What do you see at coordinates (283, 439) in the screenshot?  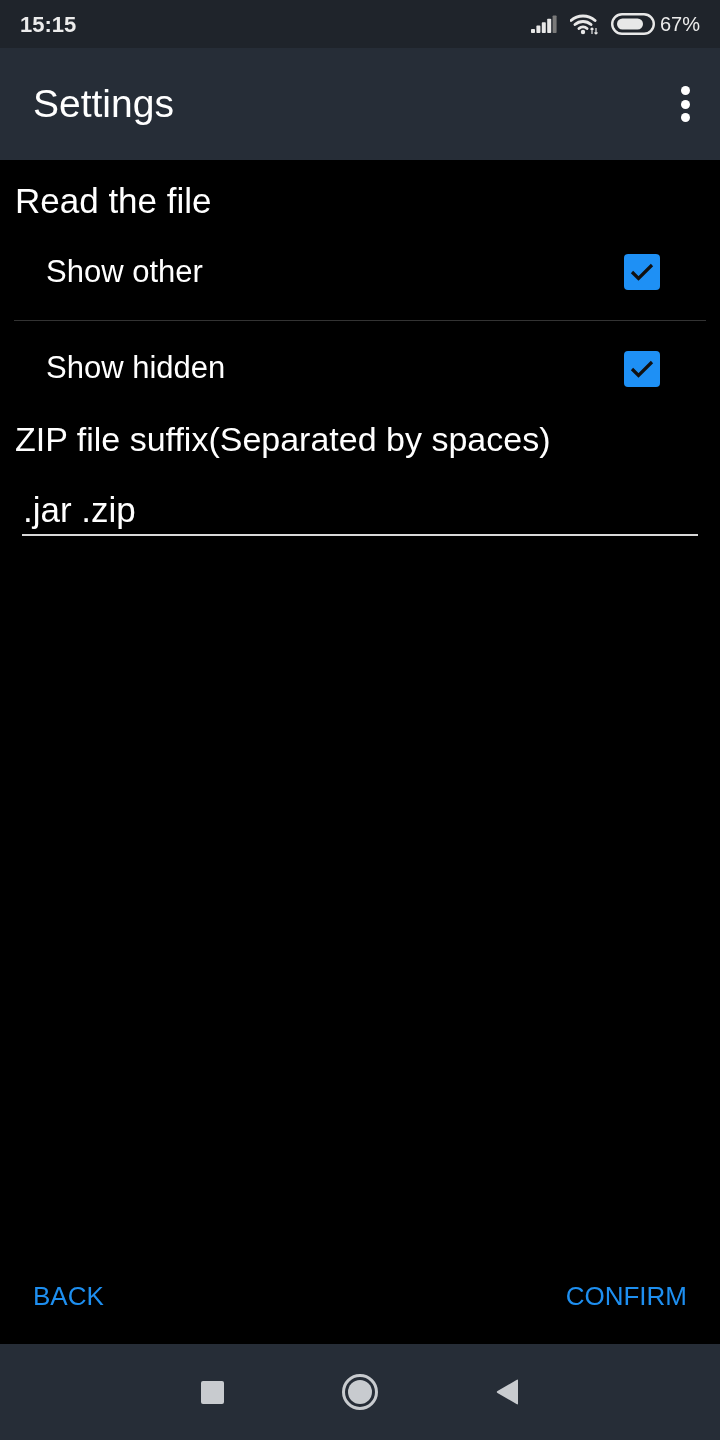 I see `field-label: ZIP file suffix(Separated by spaces)` at bounding box center [283, 439].